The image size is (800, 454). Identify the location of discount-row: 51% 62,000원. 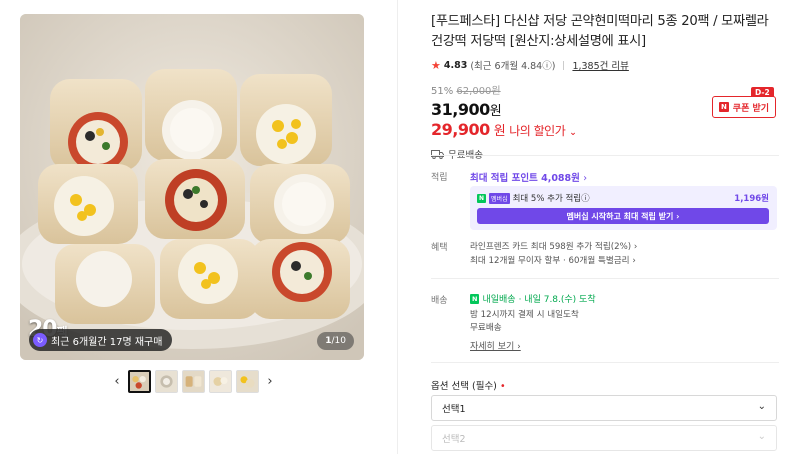
(605, 89).